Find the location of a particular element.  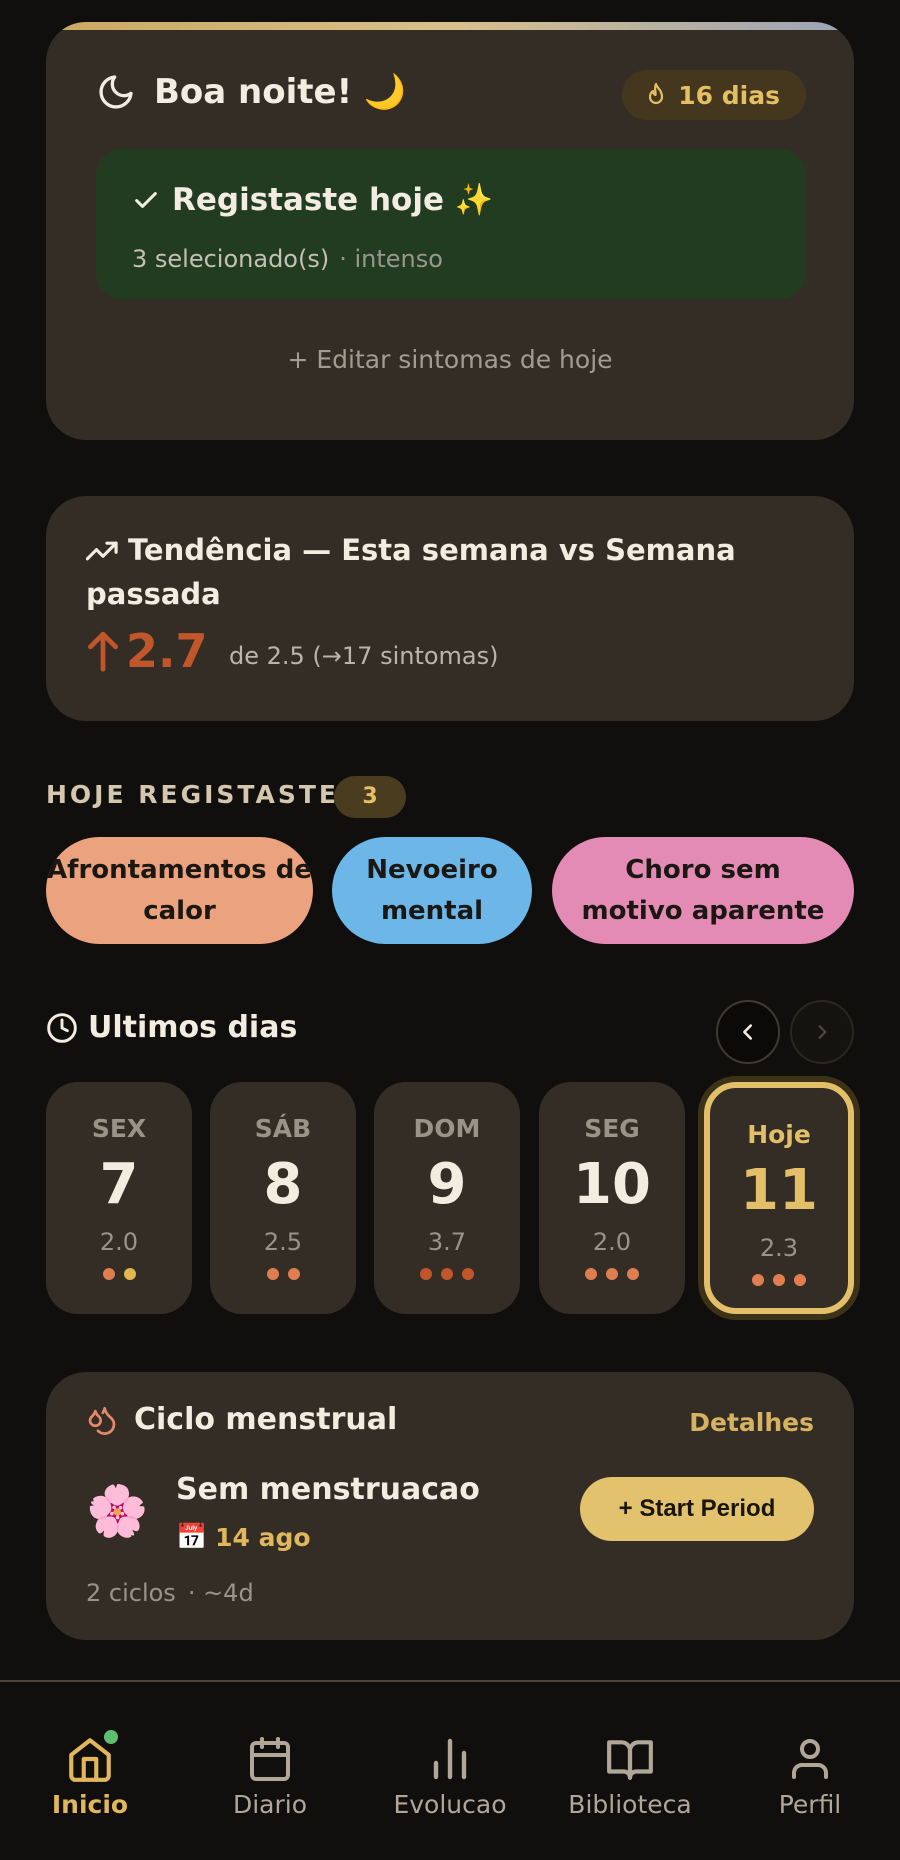

greeting-title: Boa noite! 🌙 is located at coordinates (280, 92).